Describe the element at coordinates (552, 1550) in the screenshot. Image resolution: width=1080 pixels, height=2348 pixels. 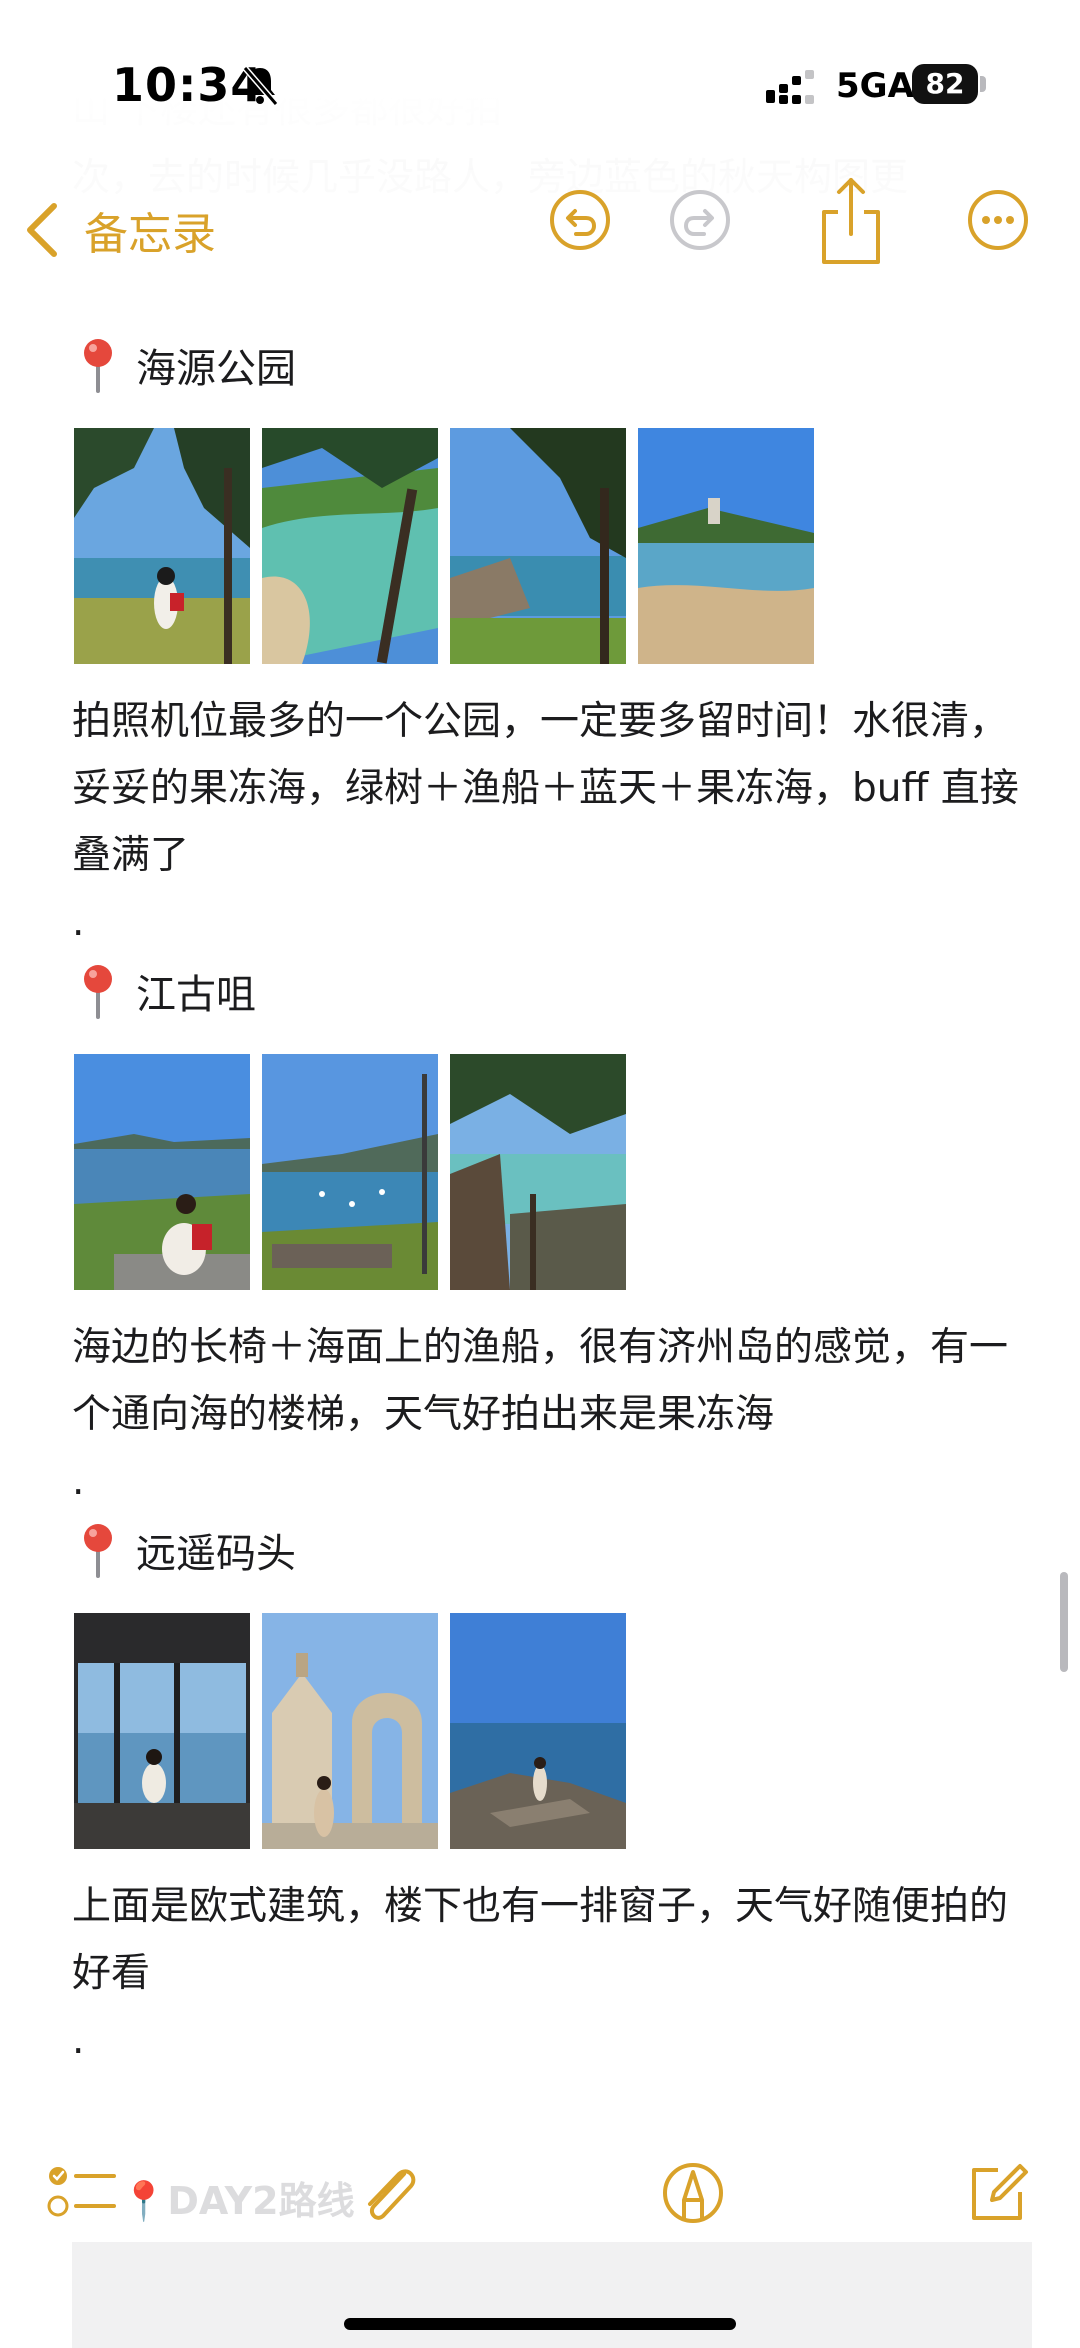
I see `section-heading: 远遥码头` at that location.